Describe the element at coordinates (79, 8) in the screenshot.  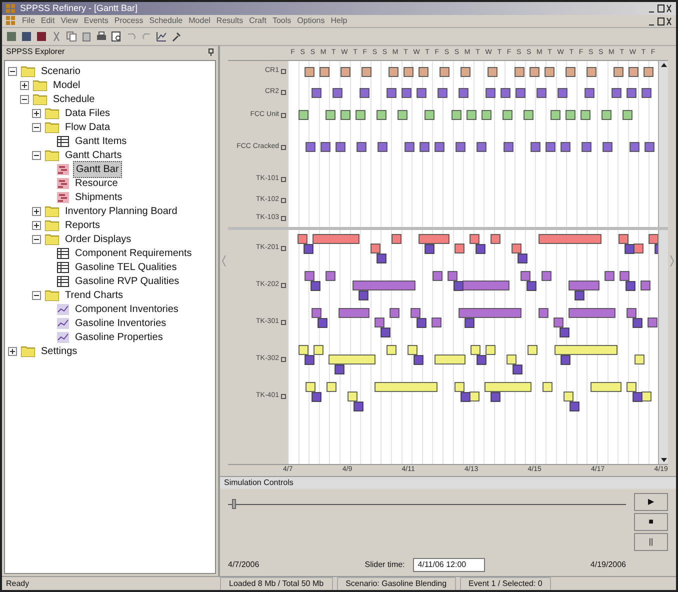
I see `window-title: SPPSS Refinery - [Gantt Bar]` at that location.